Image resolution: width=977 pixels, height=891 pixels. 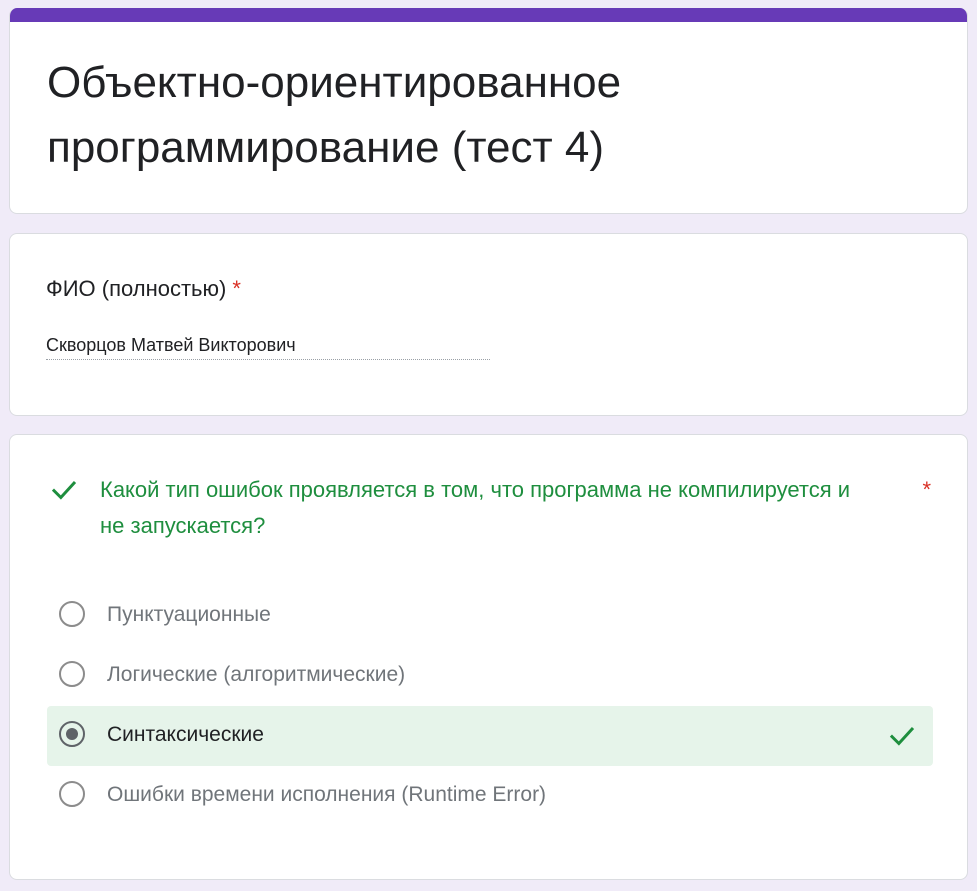 What do you see at coordinates (185, 734) in the screenshot?
I see `option-label: Синтаксические` at bounding box center [185, 734].